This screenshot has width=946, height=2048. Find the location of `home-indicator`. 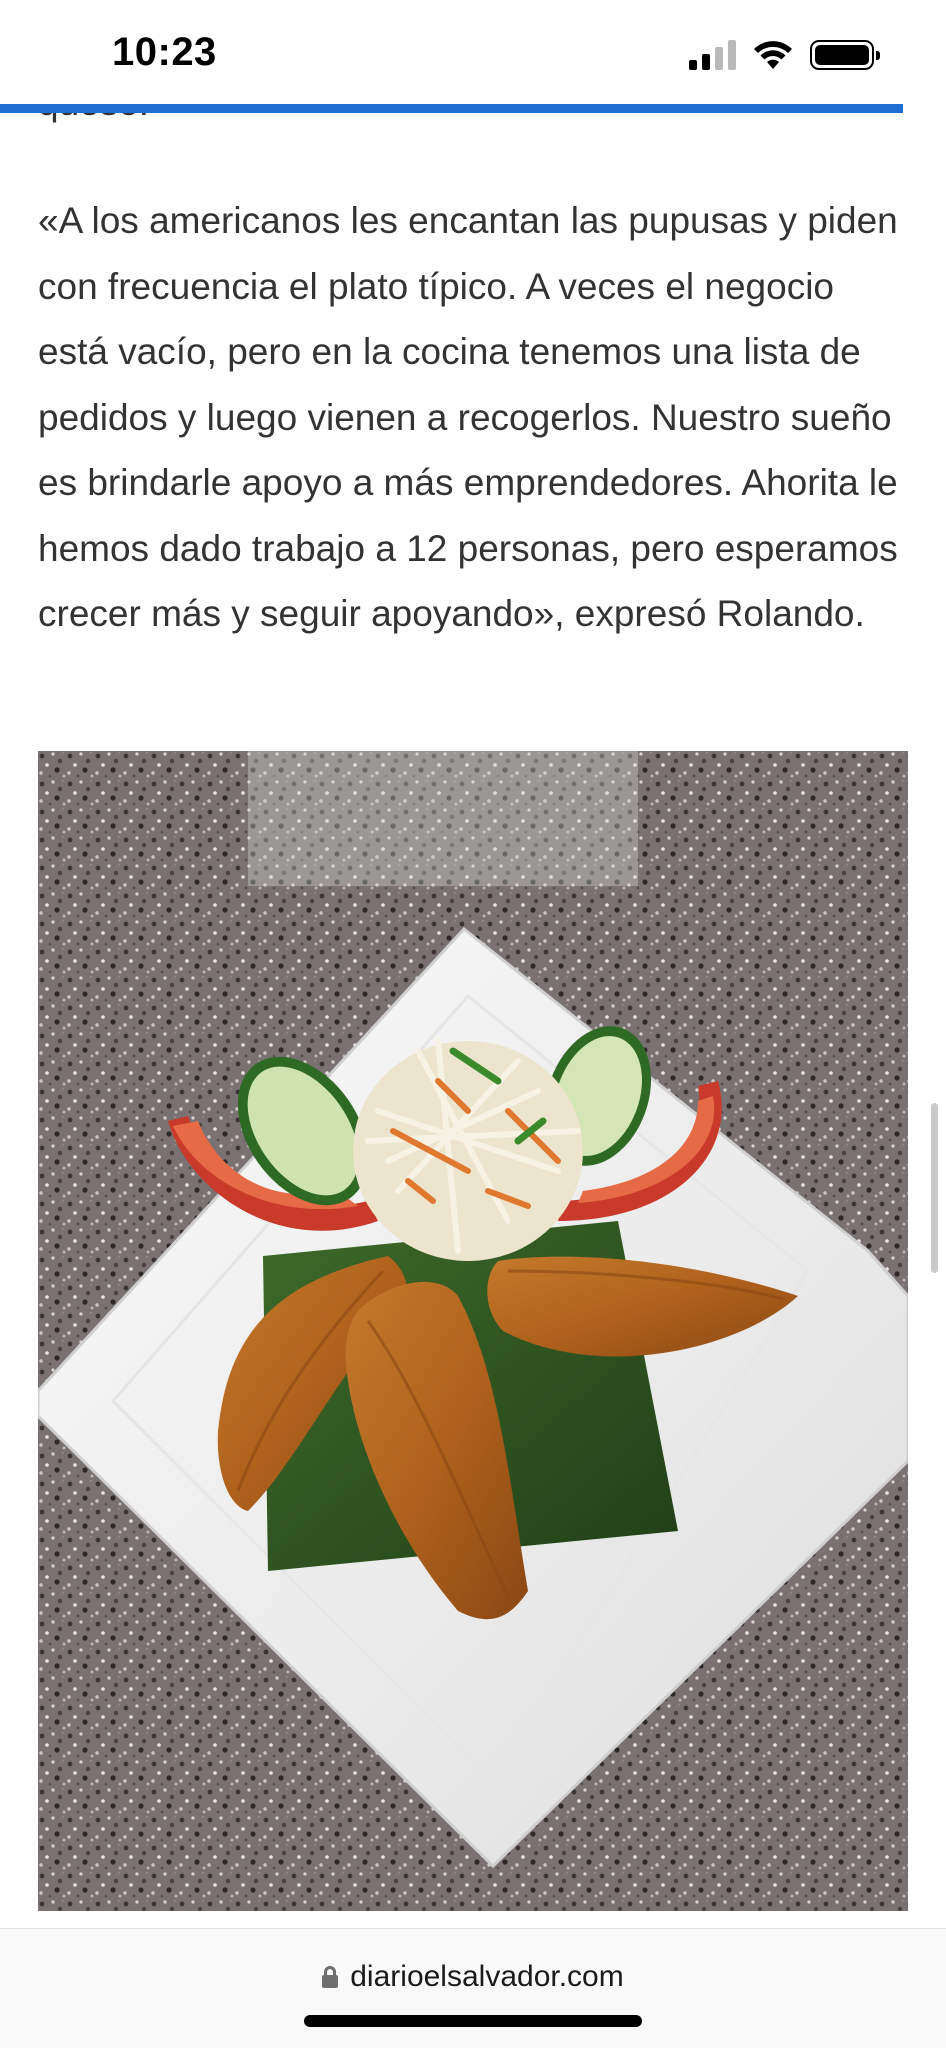

home-indicator is located at coordinates (473, 2021).